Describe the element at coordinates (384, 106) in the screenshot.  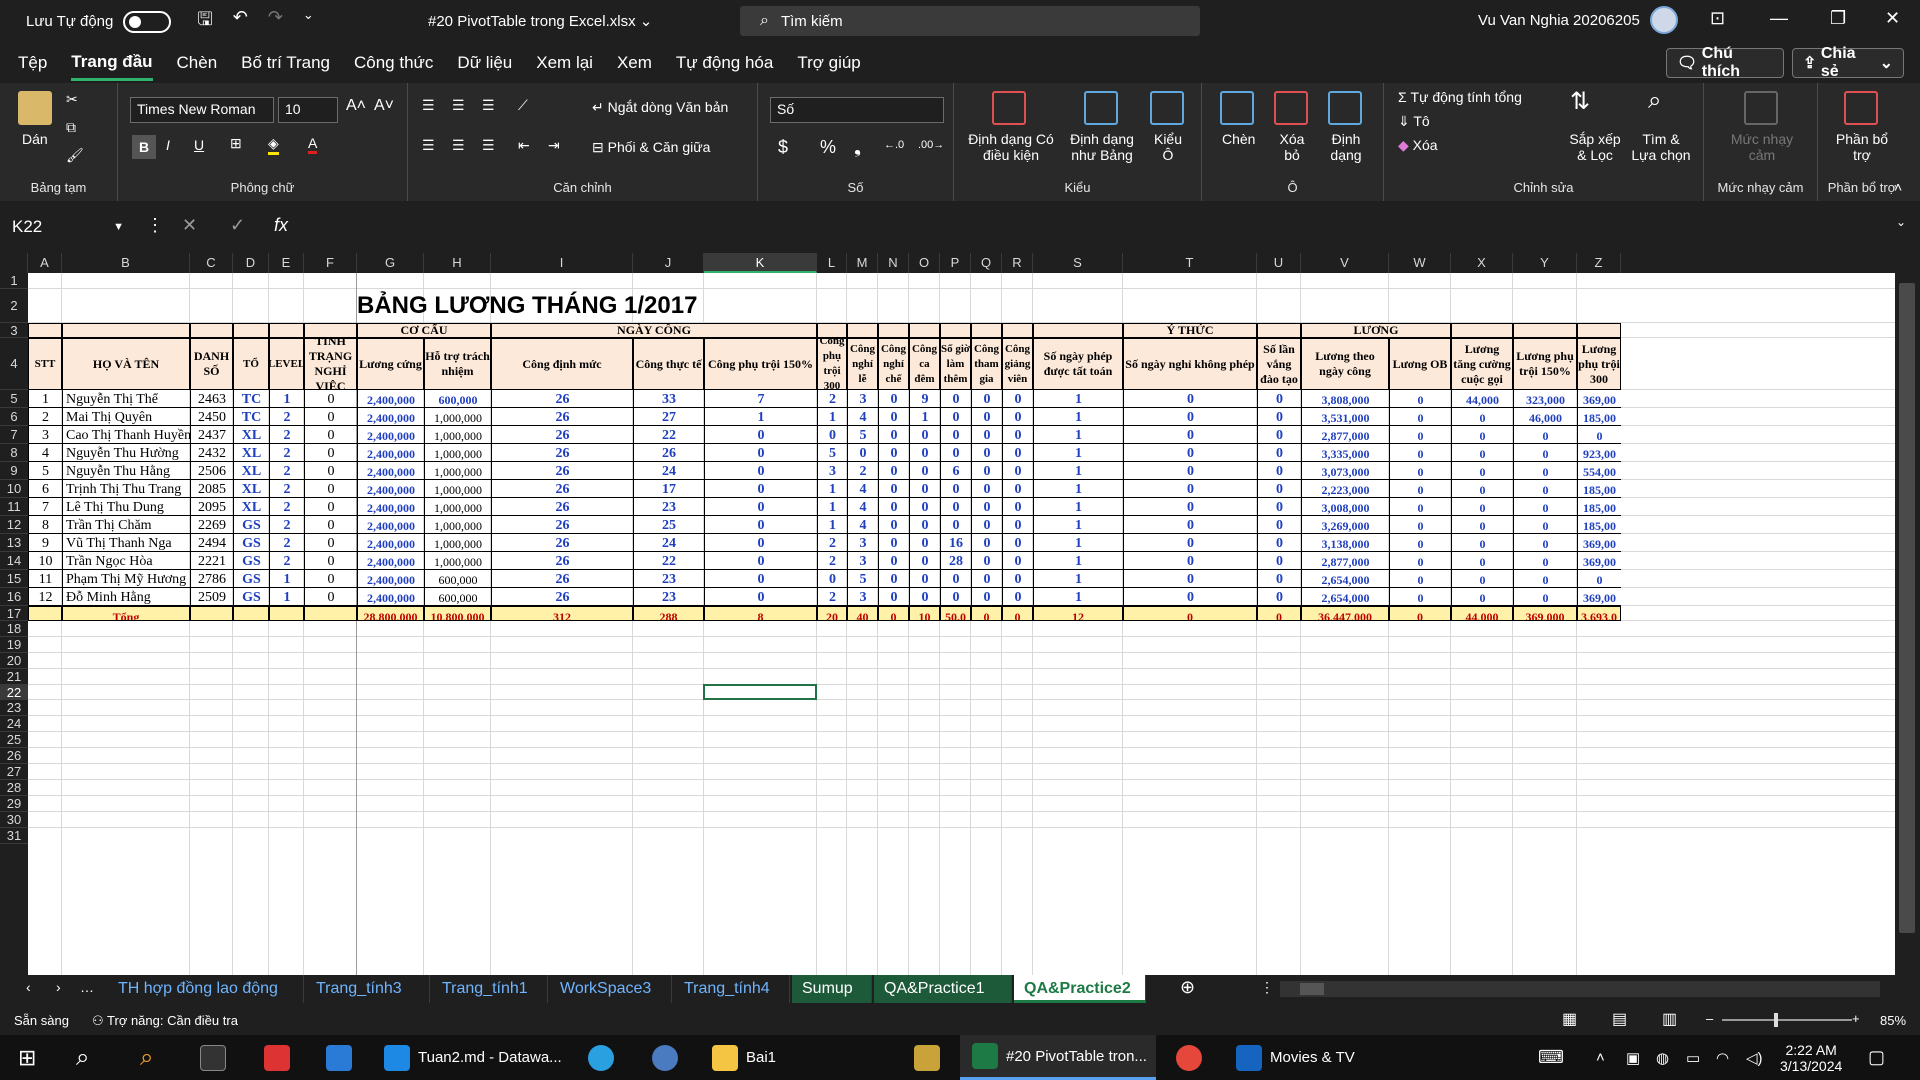
I see `shrink-font-icon: A˅` at that location.